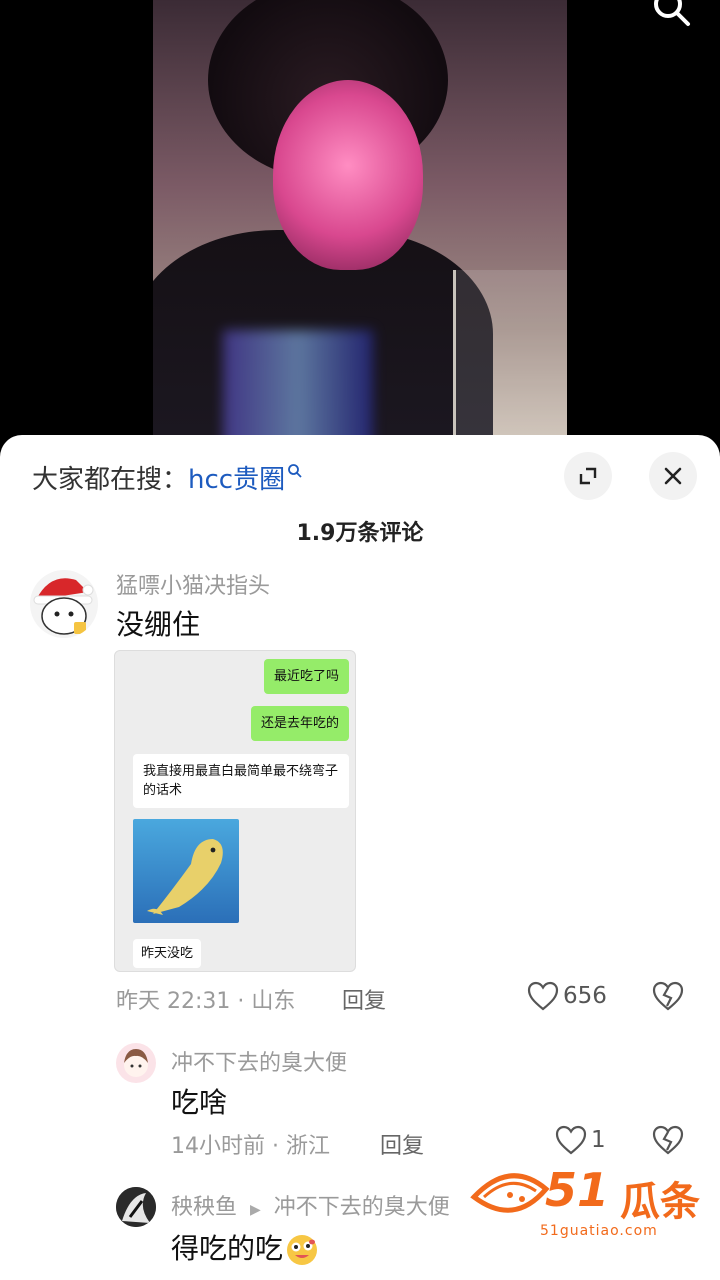 This screenshot has width=720, height=1280. I want to click on reply-target: 冲不下去的臭大便, so click(362, 1207).